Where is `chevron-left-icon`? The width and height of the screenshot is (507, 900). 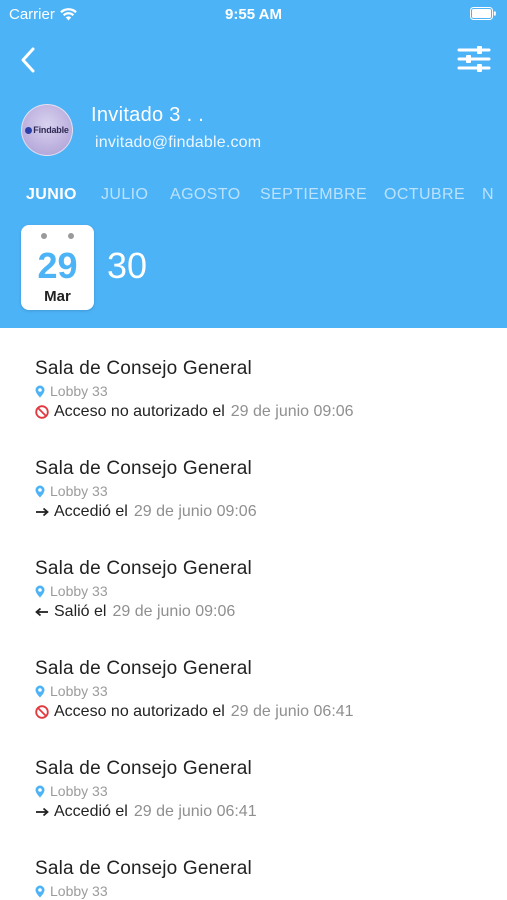
chevron-left-icon is located at coordinates (28, 60).